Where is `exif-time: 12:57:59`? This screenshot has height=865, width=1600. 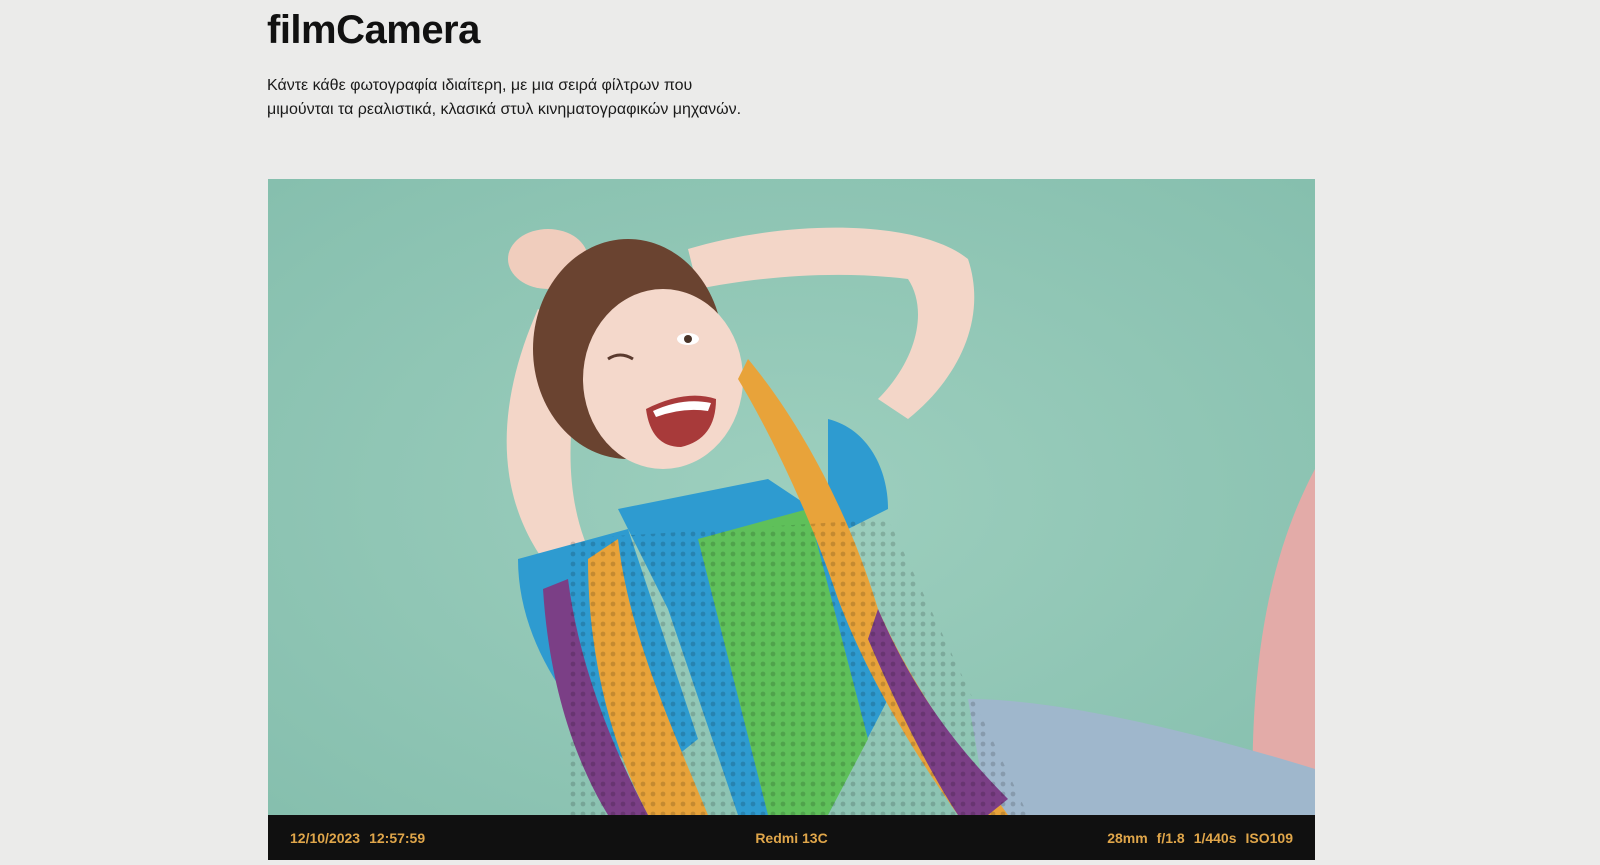
exif-time: 12:57:59 is located at coordinates (397, 837).